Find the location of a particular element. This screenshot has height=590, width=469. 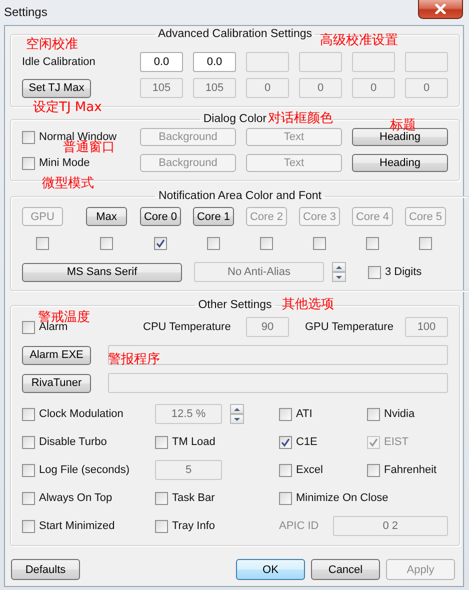

group-title: Notification Area Color and Font is located at coordinates (239, 196).